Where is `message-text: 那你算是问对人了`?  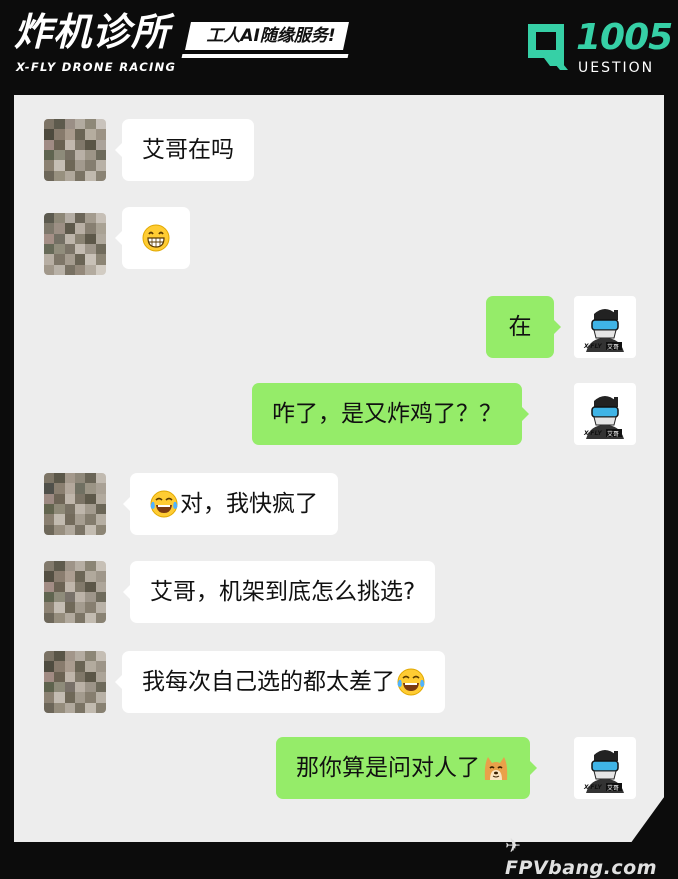 message-text: 那你算是问对人了 is located at coordinates (388, 768).